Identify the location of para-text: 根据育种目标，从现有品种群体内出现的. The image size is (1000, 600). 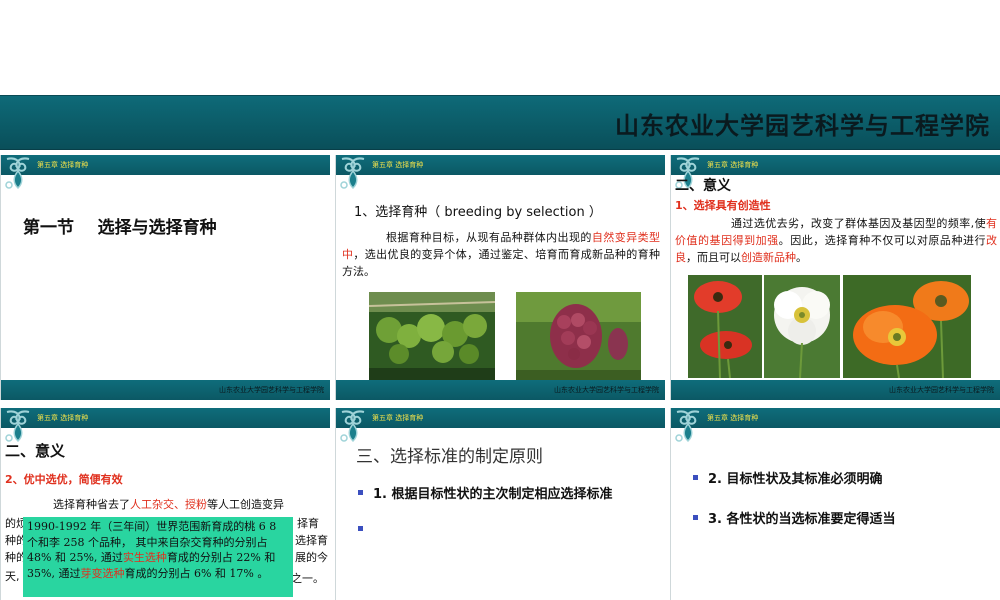
(489, 237).